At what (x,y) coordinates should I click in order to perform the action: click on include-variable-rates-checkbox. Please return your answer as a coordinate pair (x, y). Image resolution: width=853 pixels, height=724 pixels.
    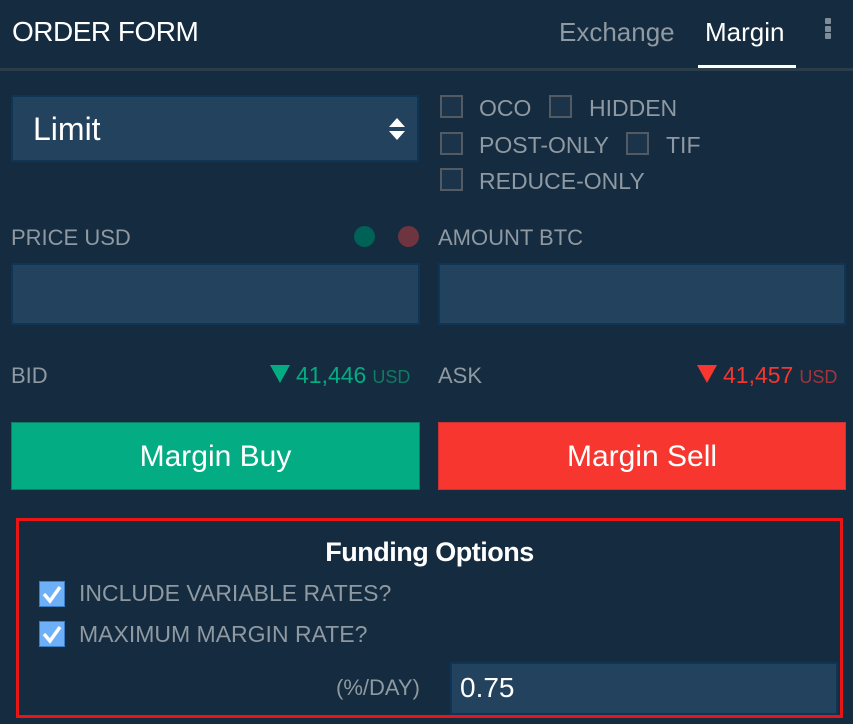
    Looking at the image, I should click on (52, 594).